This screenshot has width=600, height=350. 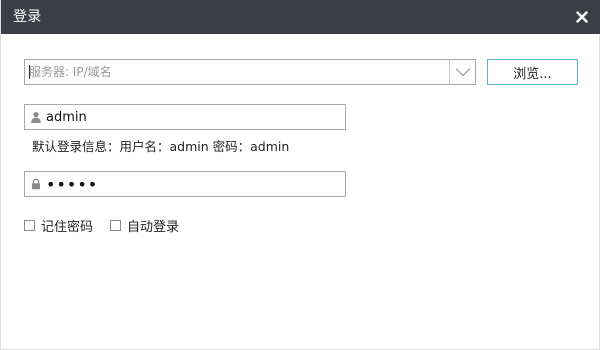 I want to click on password-input, so click(x=191, y=184).